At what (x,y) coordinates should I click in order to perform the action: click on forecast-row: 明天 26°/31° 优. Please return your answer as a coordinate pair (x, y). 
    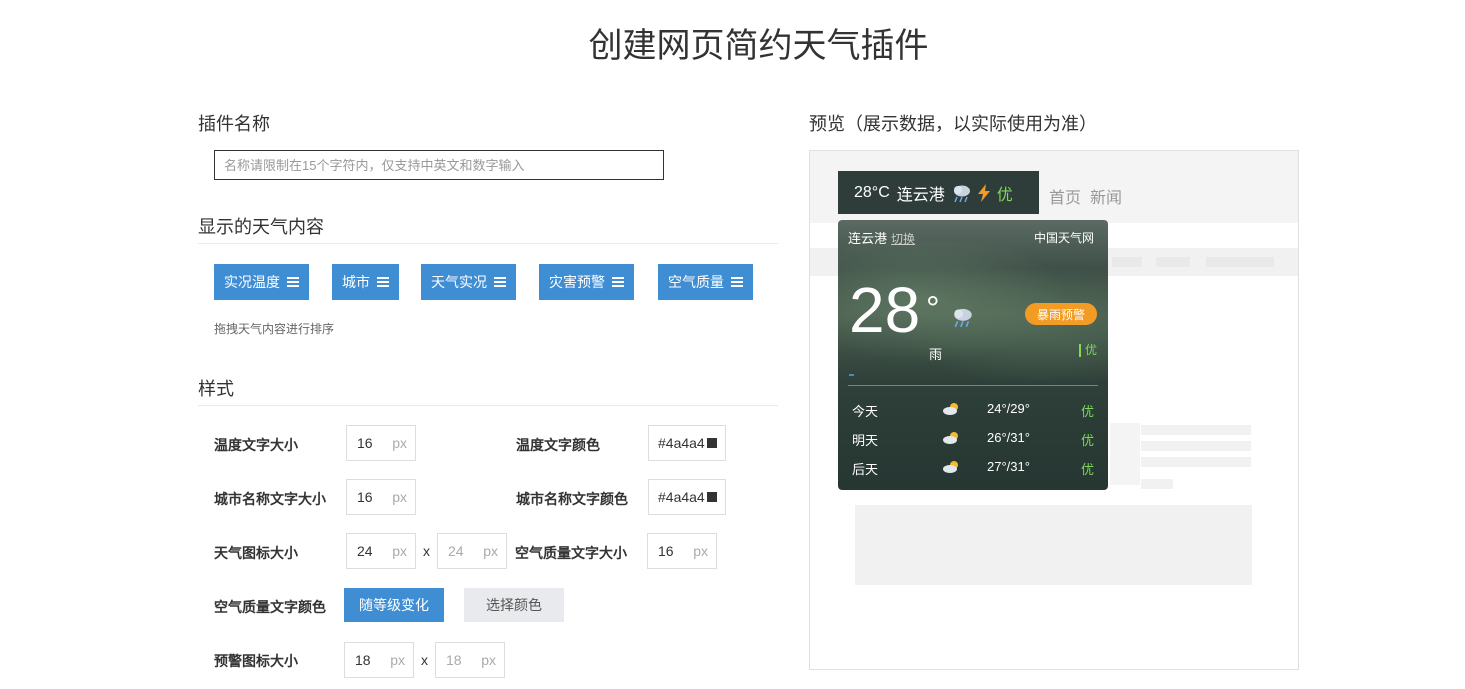
    Looking at the image, I should click on (973, 439).